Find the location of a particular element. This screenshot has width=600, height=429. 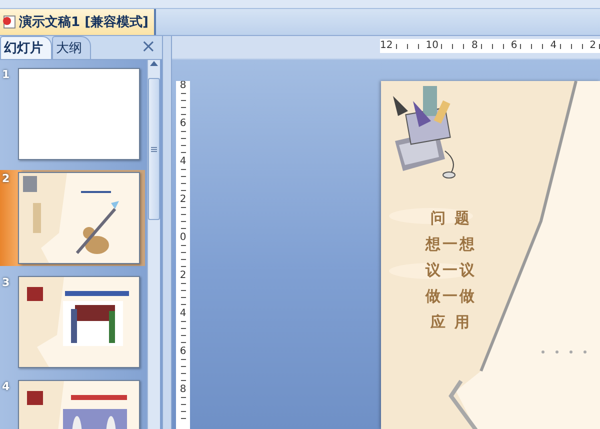

slide-number: 1 is located at coordinates (6, 75).